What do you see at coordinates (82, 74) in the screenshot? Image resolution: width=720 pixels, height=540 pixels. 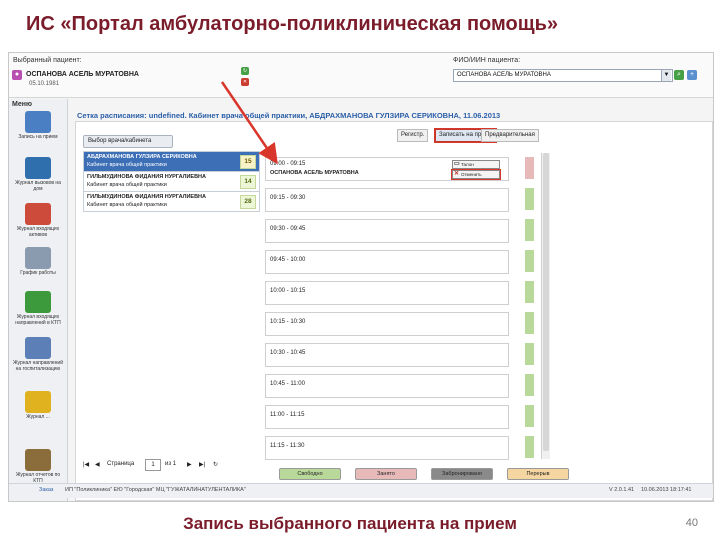 I see `patient-name: ОСПАНОВА АСЕЛЬ МУРАТОВНА` at bounding box center [82, 74].